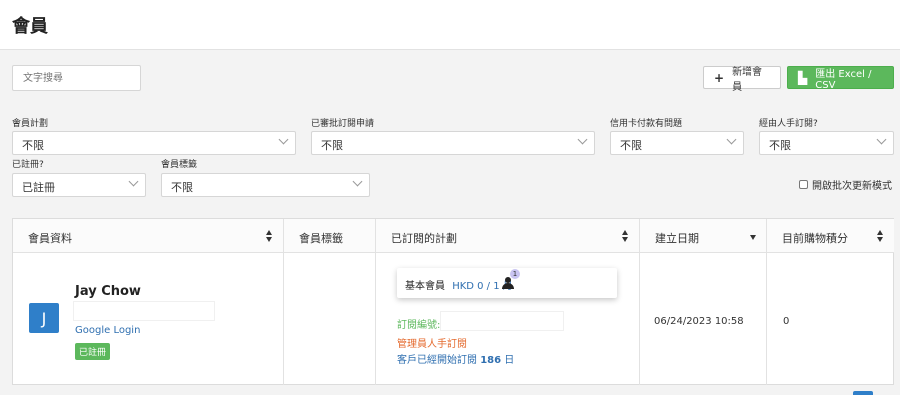 The width and height of the screenshot is (900, 395). I want to click on export-button: ▙ 匯出 Excel / CSV, so click(840, 78).